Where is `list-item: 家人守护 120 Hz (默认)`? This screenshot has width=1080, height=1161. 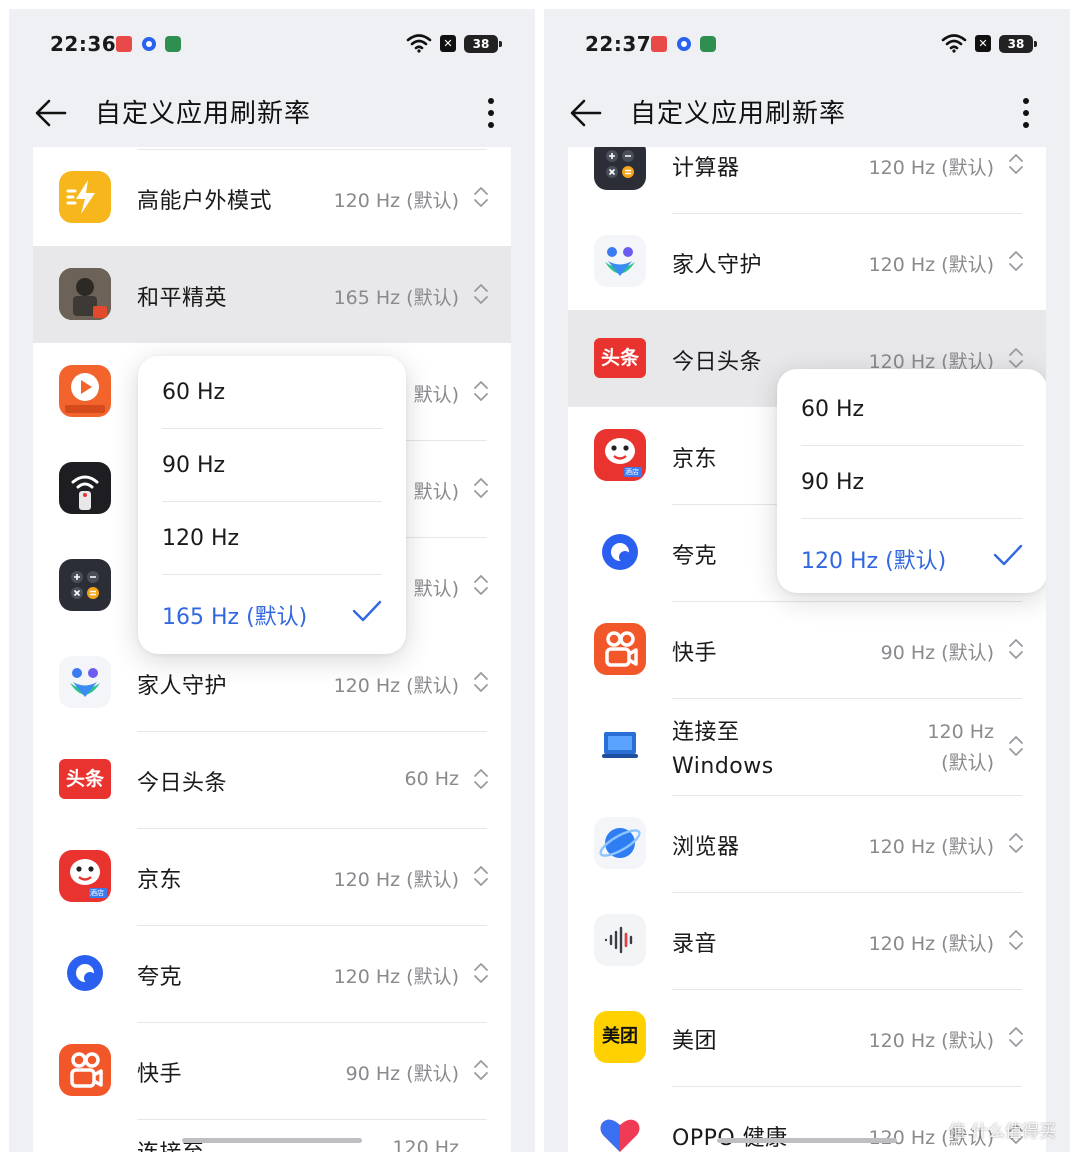
list-item: 家人守护 120 Hz (默认) is located at coordinates (807, 261).